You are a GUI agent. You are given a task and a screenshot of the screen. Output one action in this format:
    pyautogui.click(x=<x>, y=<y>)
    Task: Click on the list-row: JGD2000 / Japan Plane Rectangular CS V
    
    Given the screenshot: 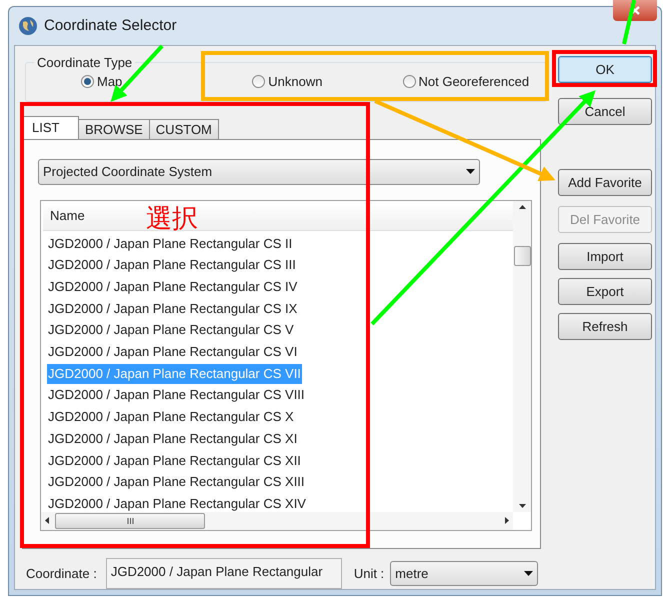 What is the action you would take?
    pyautogui.click(x=171, y=330)
    